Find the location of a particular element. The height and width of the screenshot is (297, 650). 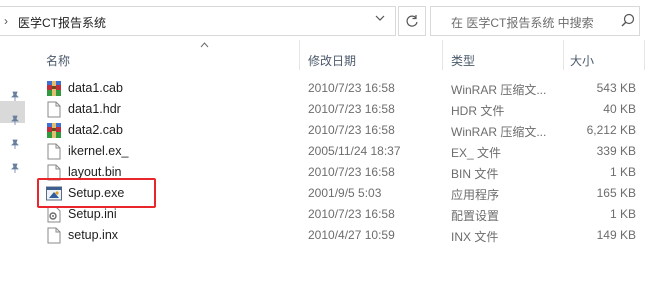

file-name: data2.cab is located at coordinates (95, 130).